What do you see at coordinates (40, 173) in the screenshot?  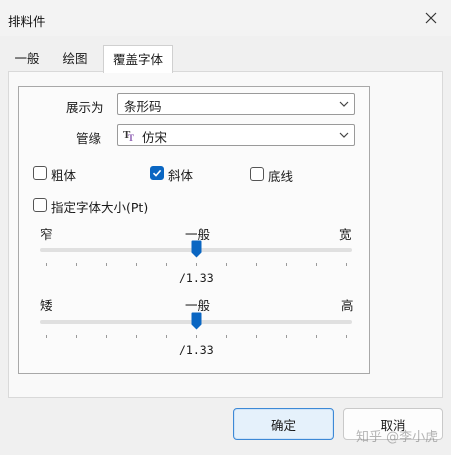 I see `bold-checkbox` at bounding box center [40, 173].